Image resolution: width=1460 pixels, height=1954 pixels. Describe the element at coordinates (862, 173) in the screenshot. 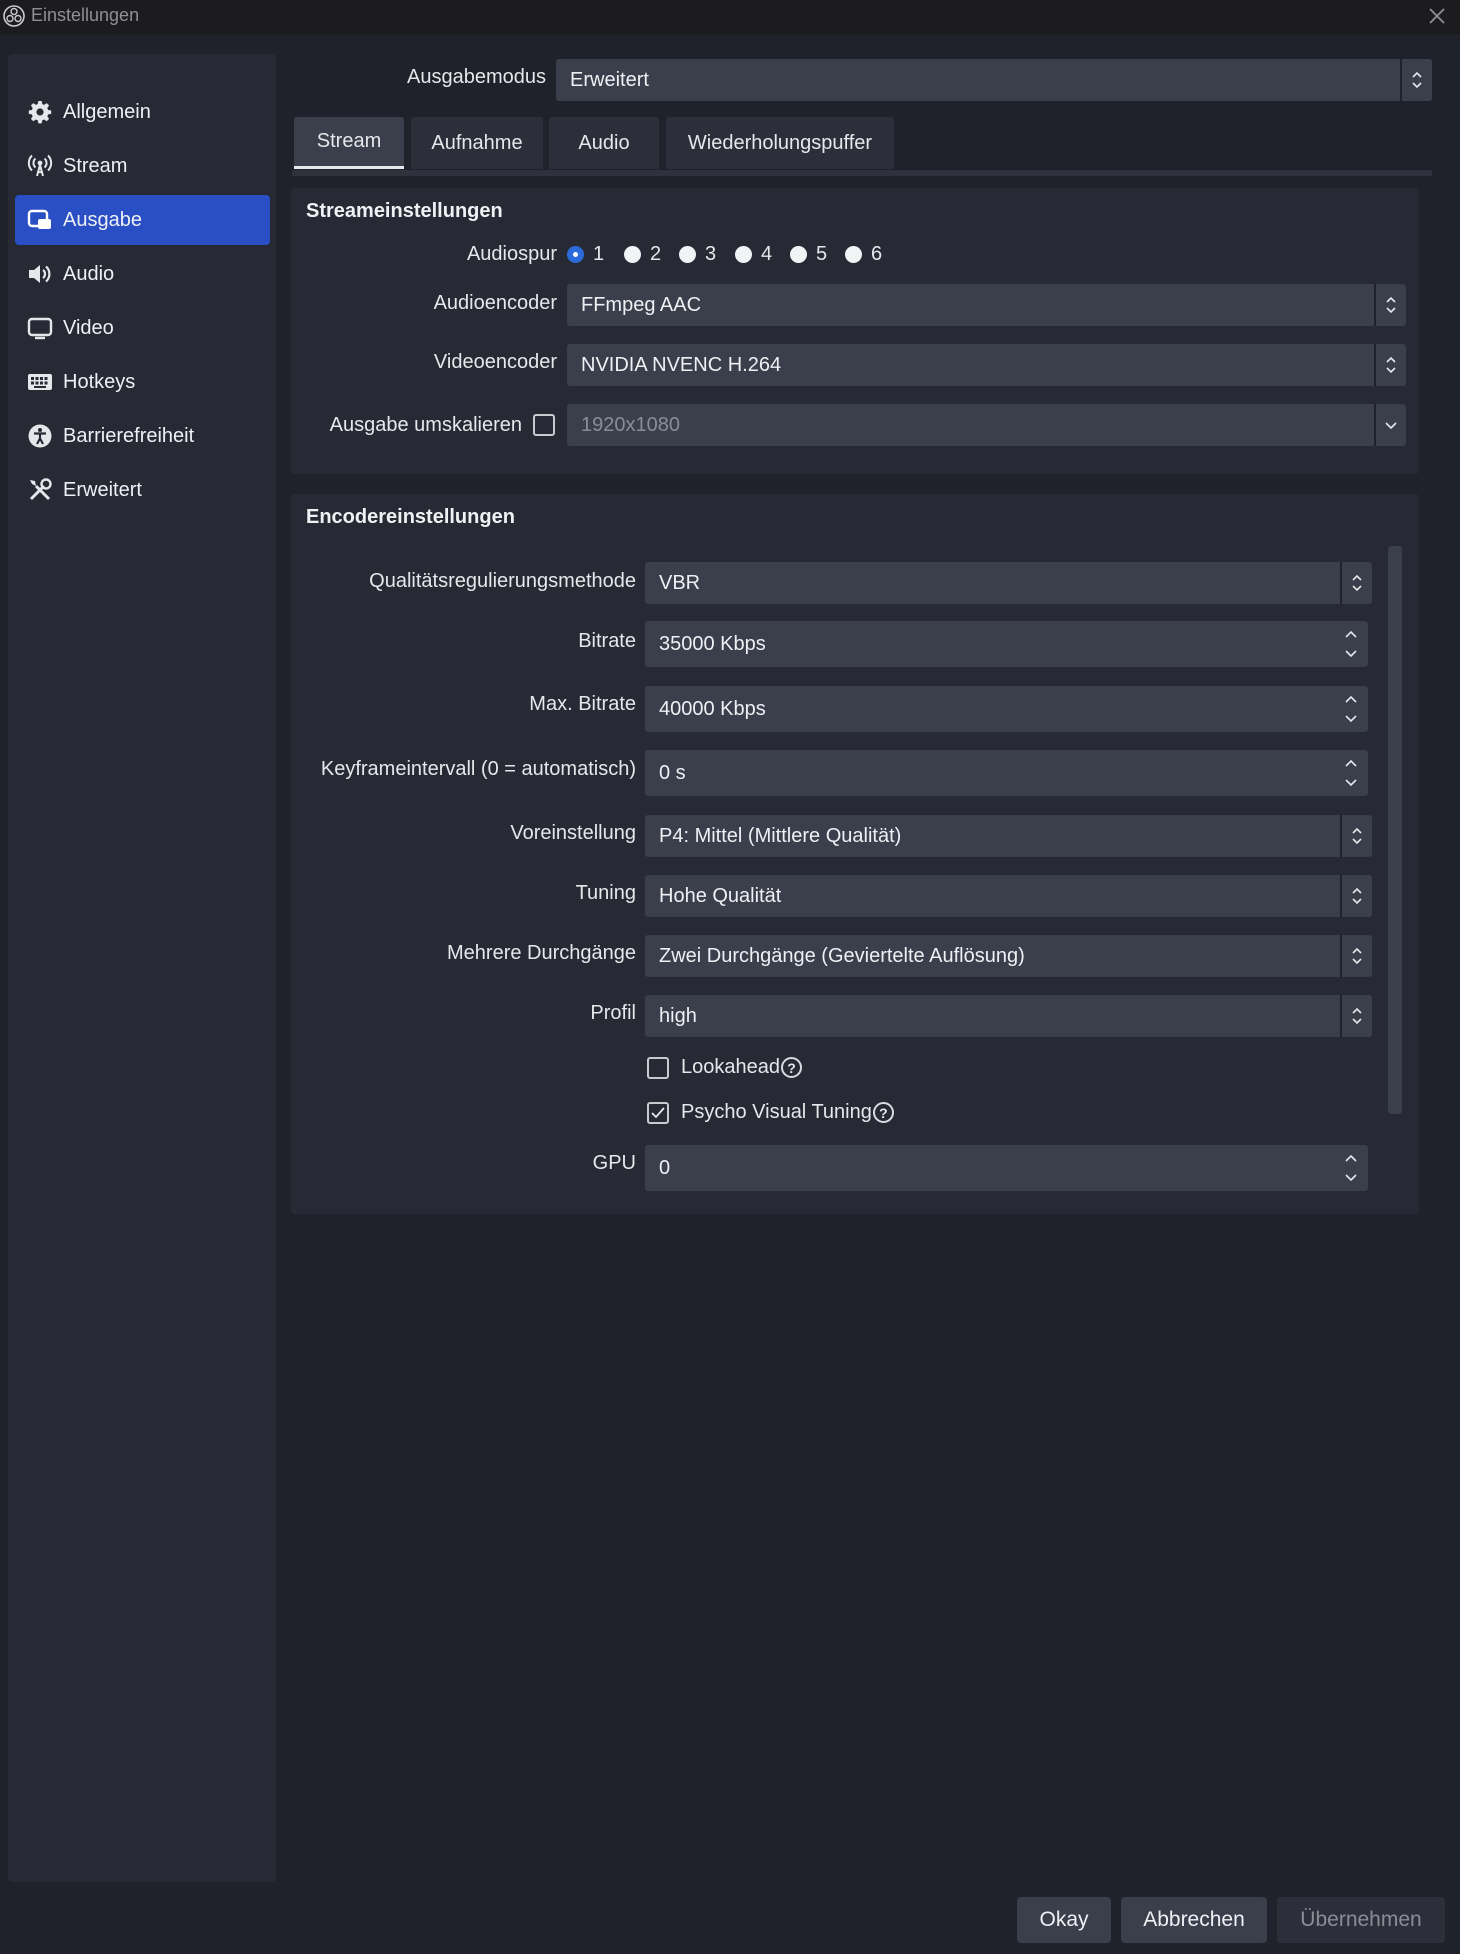

I see `tab-divider` at that location.